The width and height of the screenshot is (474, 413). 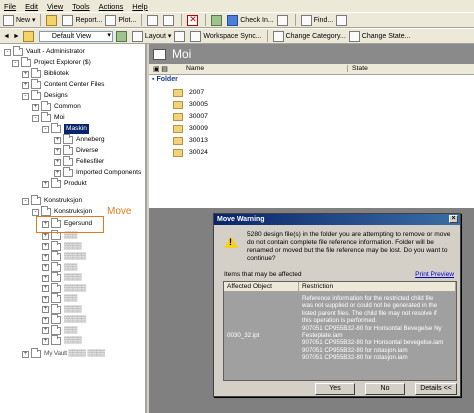 What do you see at coordinates (63, 353) in the screenshot?
I see `tree-node-my-vault: + My Vault ▒▒▒▒ ▒▒▒▒` at bounding box center [63, 353].